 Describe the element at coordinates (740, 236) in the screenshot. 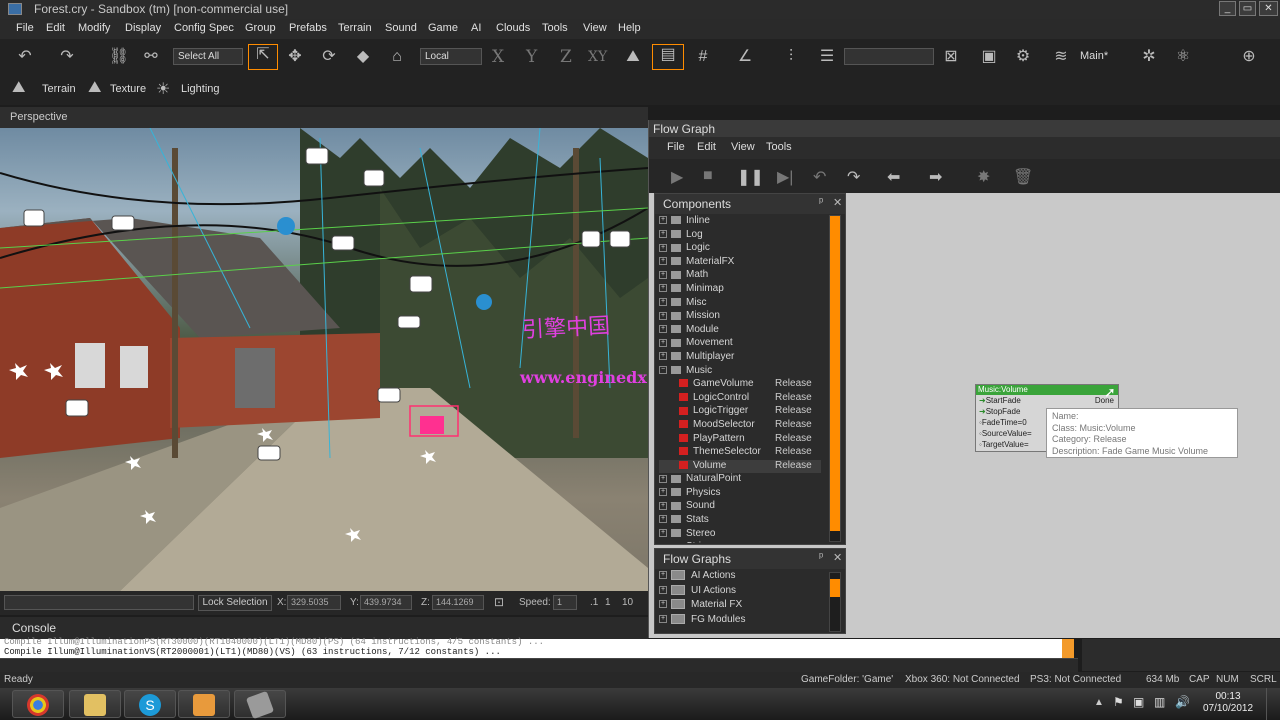

I see `component-item: + Log` at that location.